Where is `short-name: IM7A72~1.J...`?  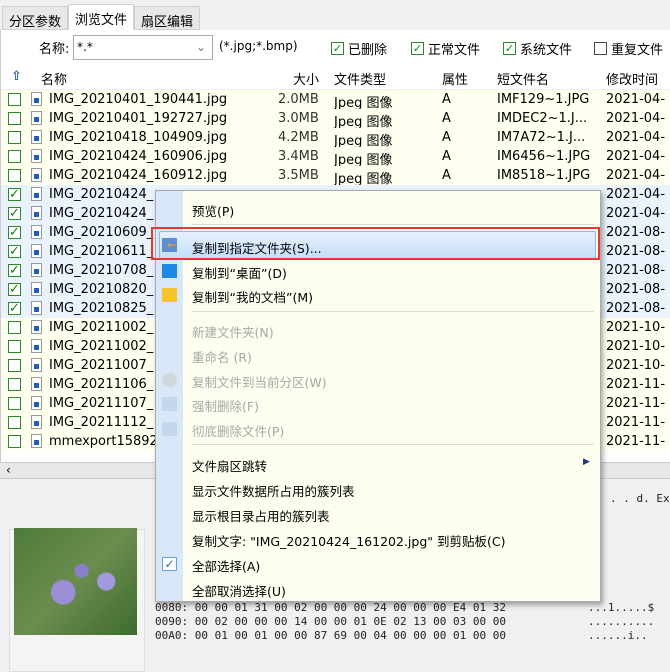 short-name: IM7A72~1.J... is located at coordinates (541, 137).